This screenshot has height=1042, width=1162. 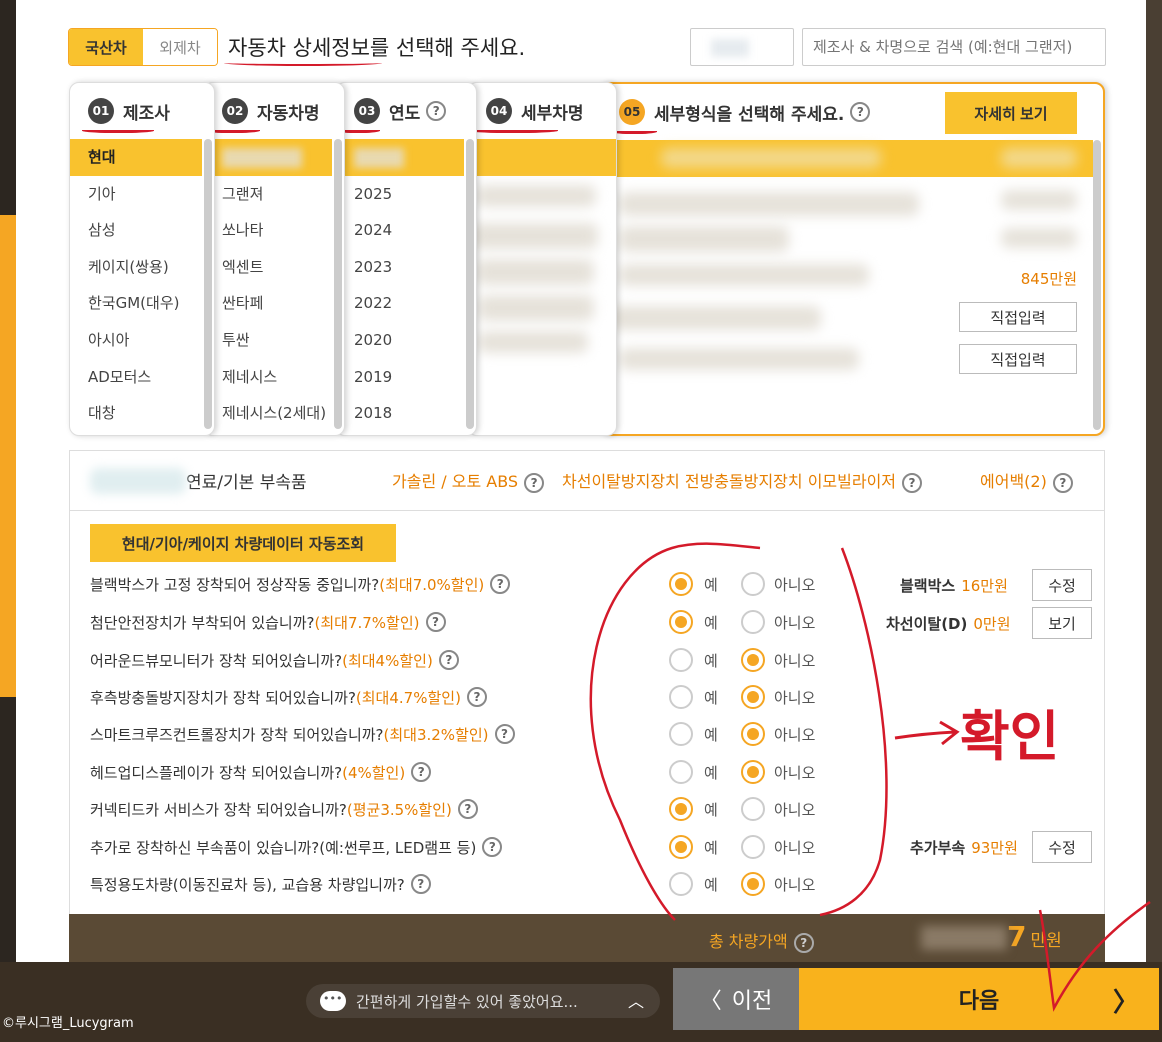 What do you see at coordinates (954, 585) in the screenshot?
I see `blackbox-info: 블랙박스 16만원` at bounding box center [954, 585].